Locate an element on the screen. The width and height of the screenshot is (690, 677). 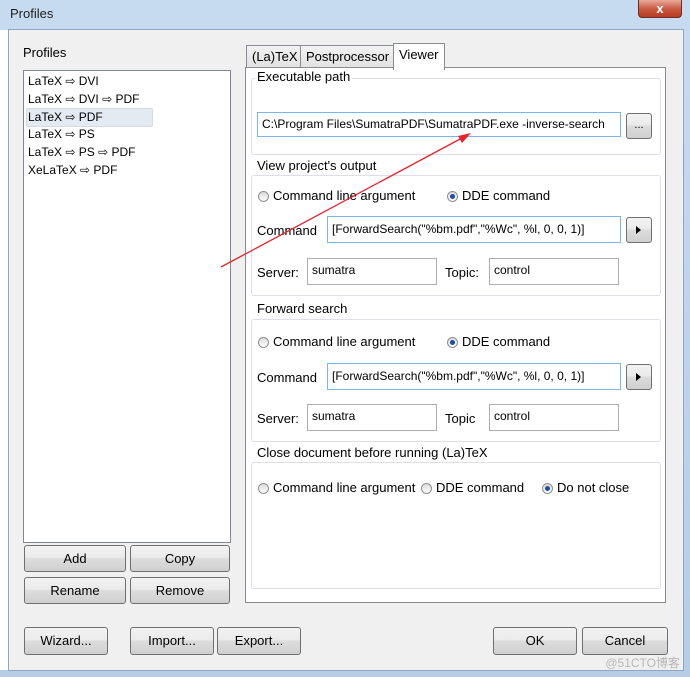
background-page-strip is located at coordinates (4, 350).